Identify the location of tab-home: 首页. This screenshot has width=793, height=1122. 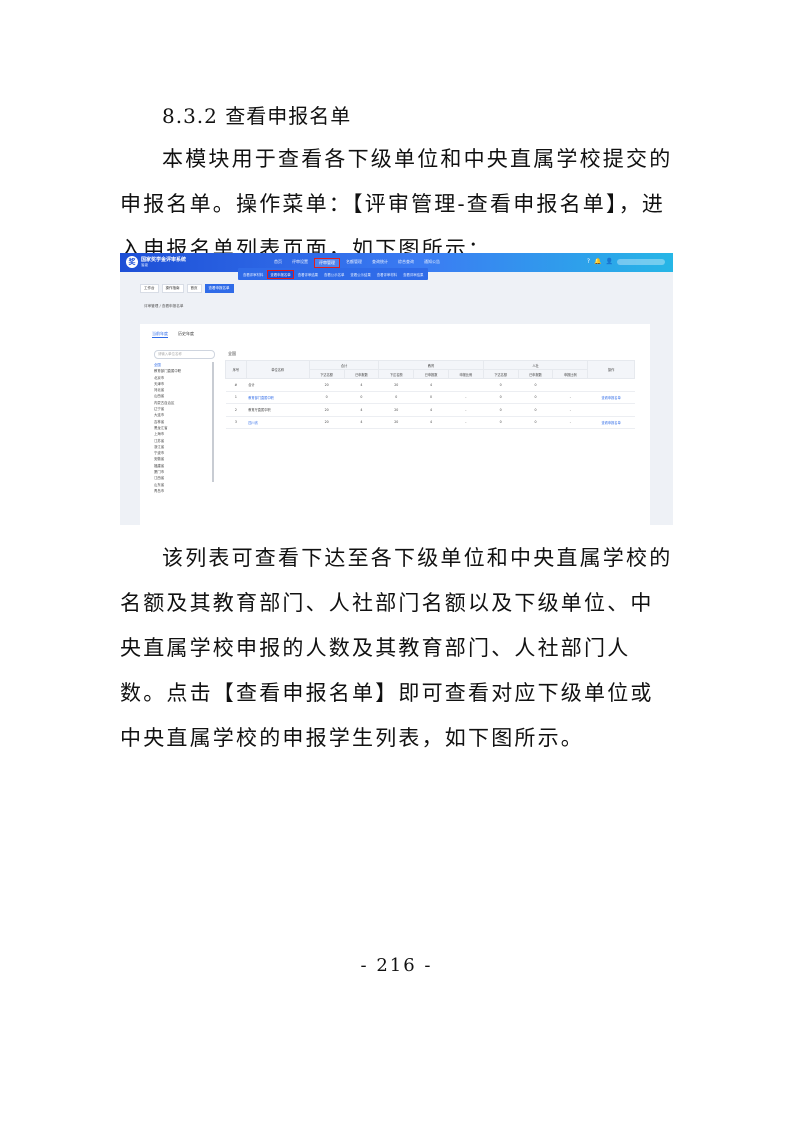
(194, 288).